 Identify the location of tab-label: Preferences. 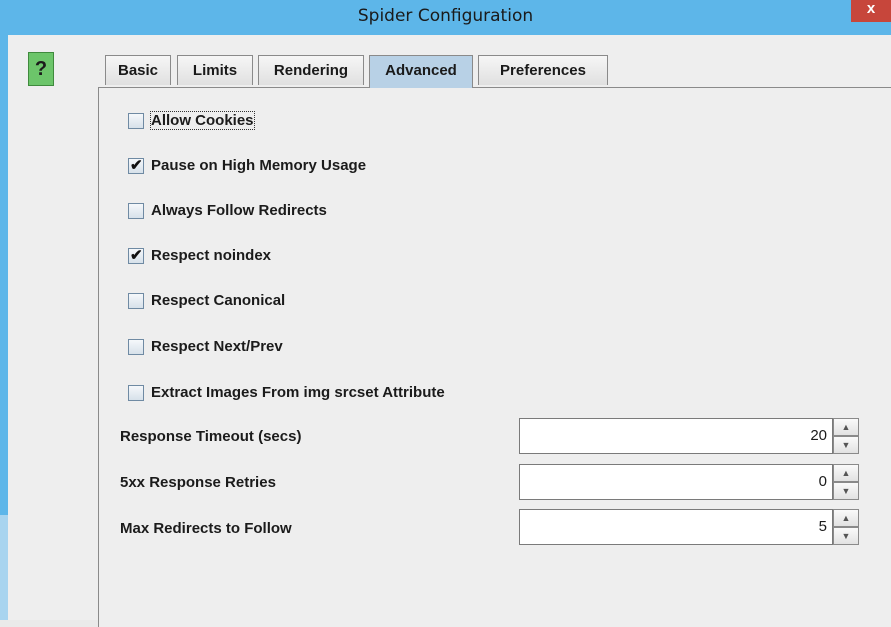
(543, 70).